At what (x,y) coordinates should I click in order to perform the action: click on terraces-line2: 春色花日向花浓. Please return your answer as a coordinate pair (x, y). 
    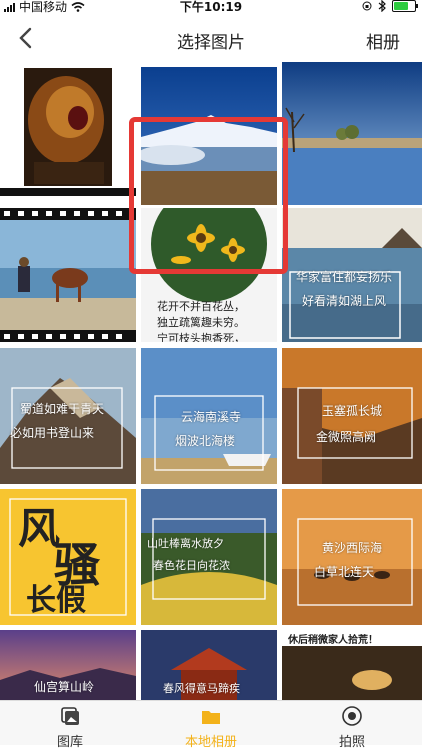
    Looking at the image, I should click on (191, 565).